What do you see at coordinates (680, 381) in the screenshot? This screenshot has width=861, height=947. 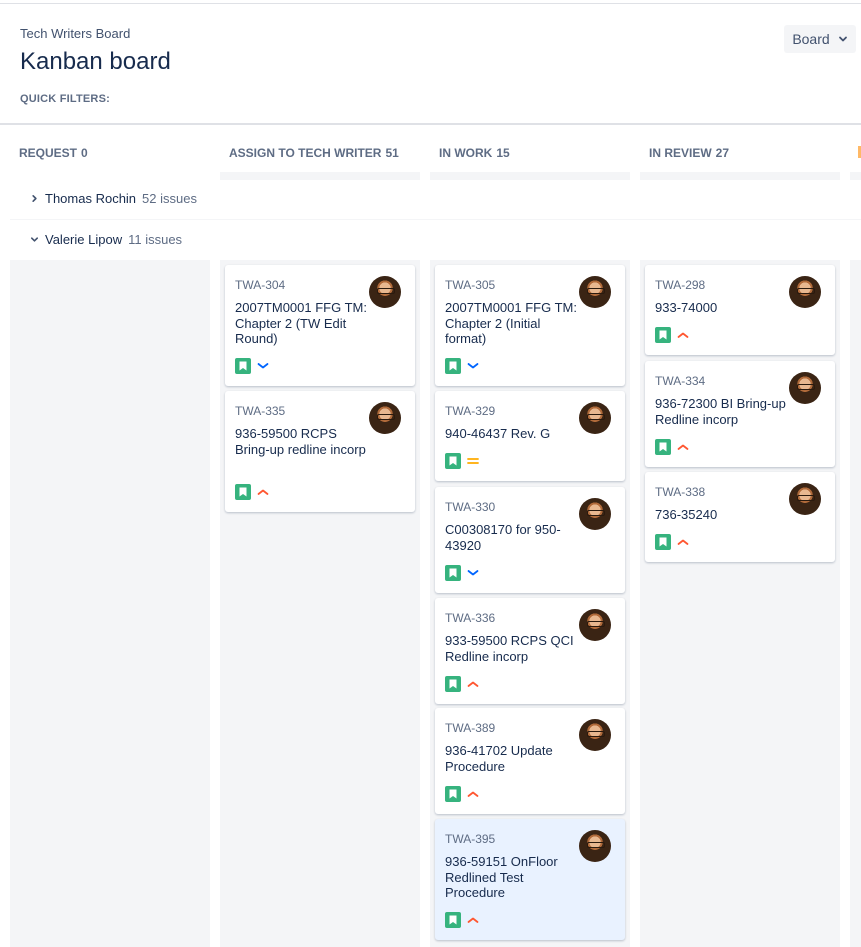 I see `issue-key: TWA-334` at bounding box center [680, 381].